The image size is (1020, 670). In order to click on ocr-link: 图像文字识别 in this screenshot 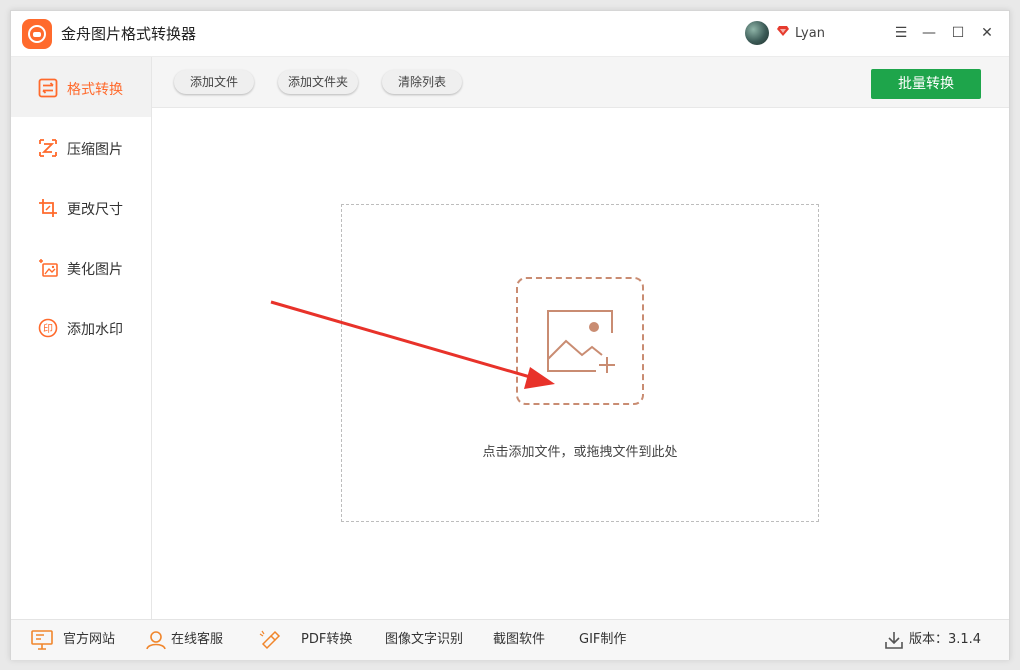, I will do `click(424, 640)`.